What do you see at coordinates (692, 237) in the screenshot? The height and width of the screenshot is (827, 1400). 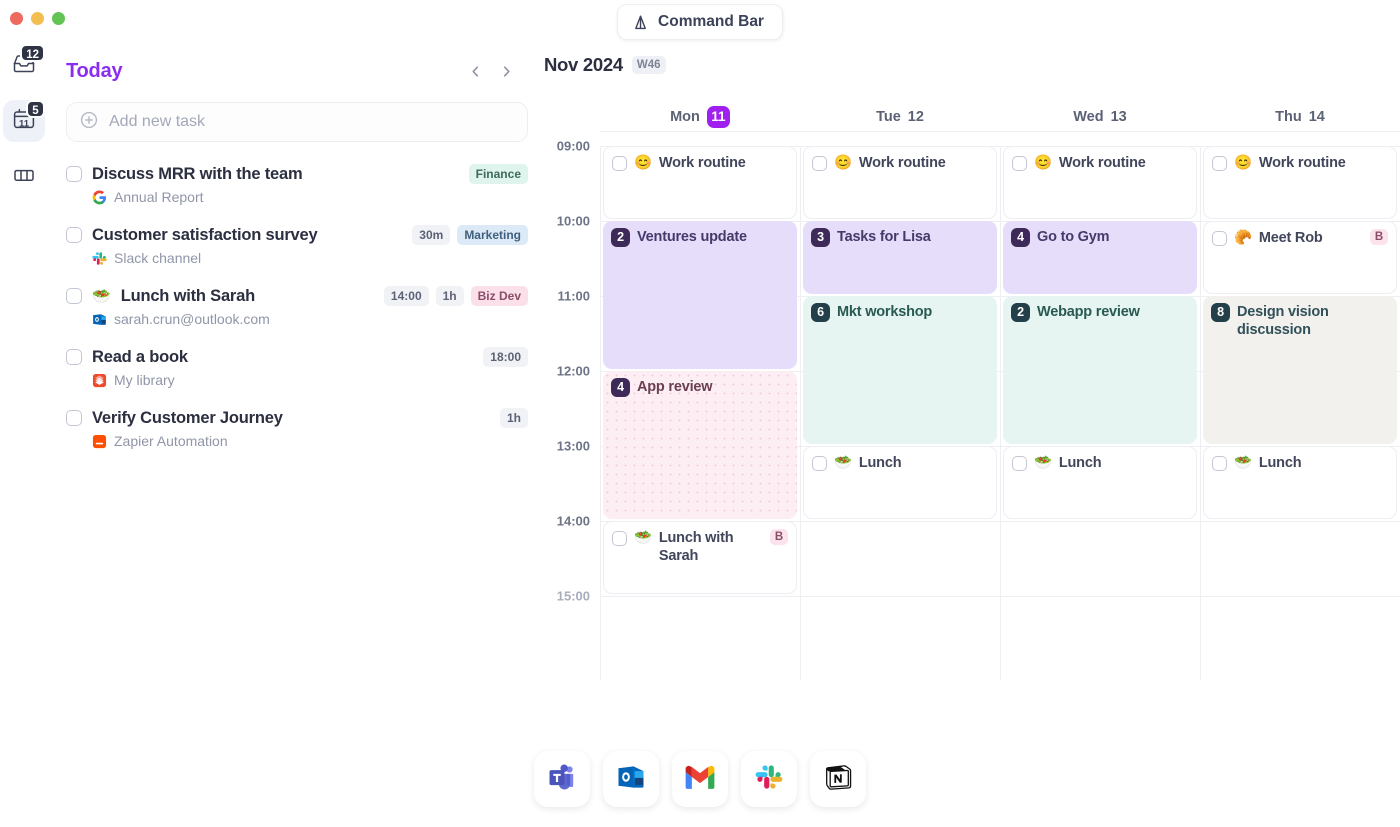 I see `event-title: Ventures update` at bounding box center [692, 237].